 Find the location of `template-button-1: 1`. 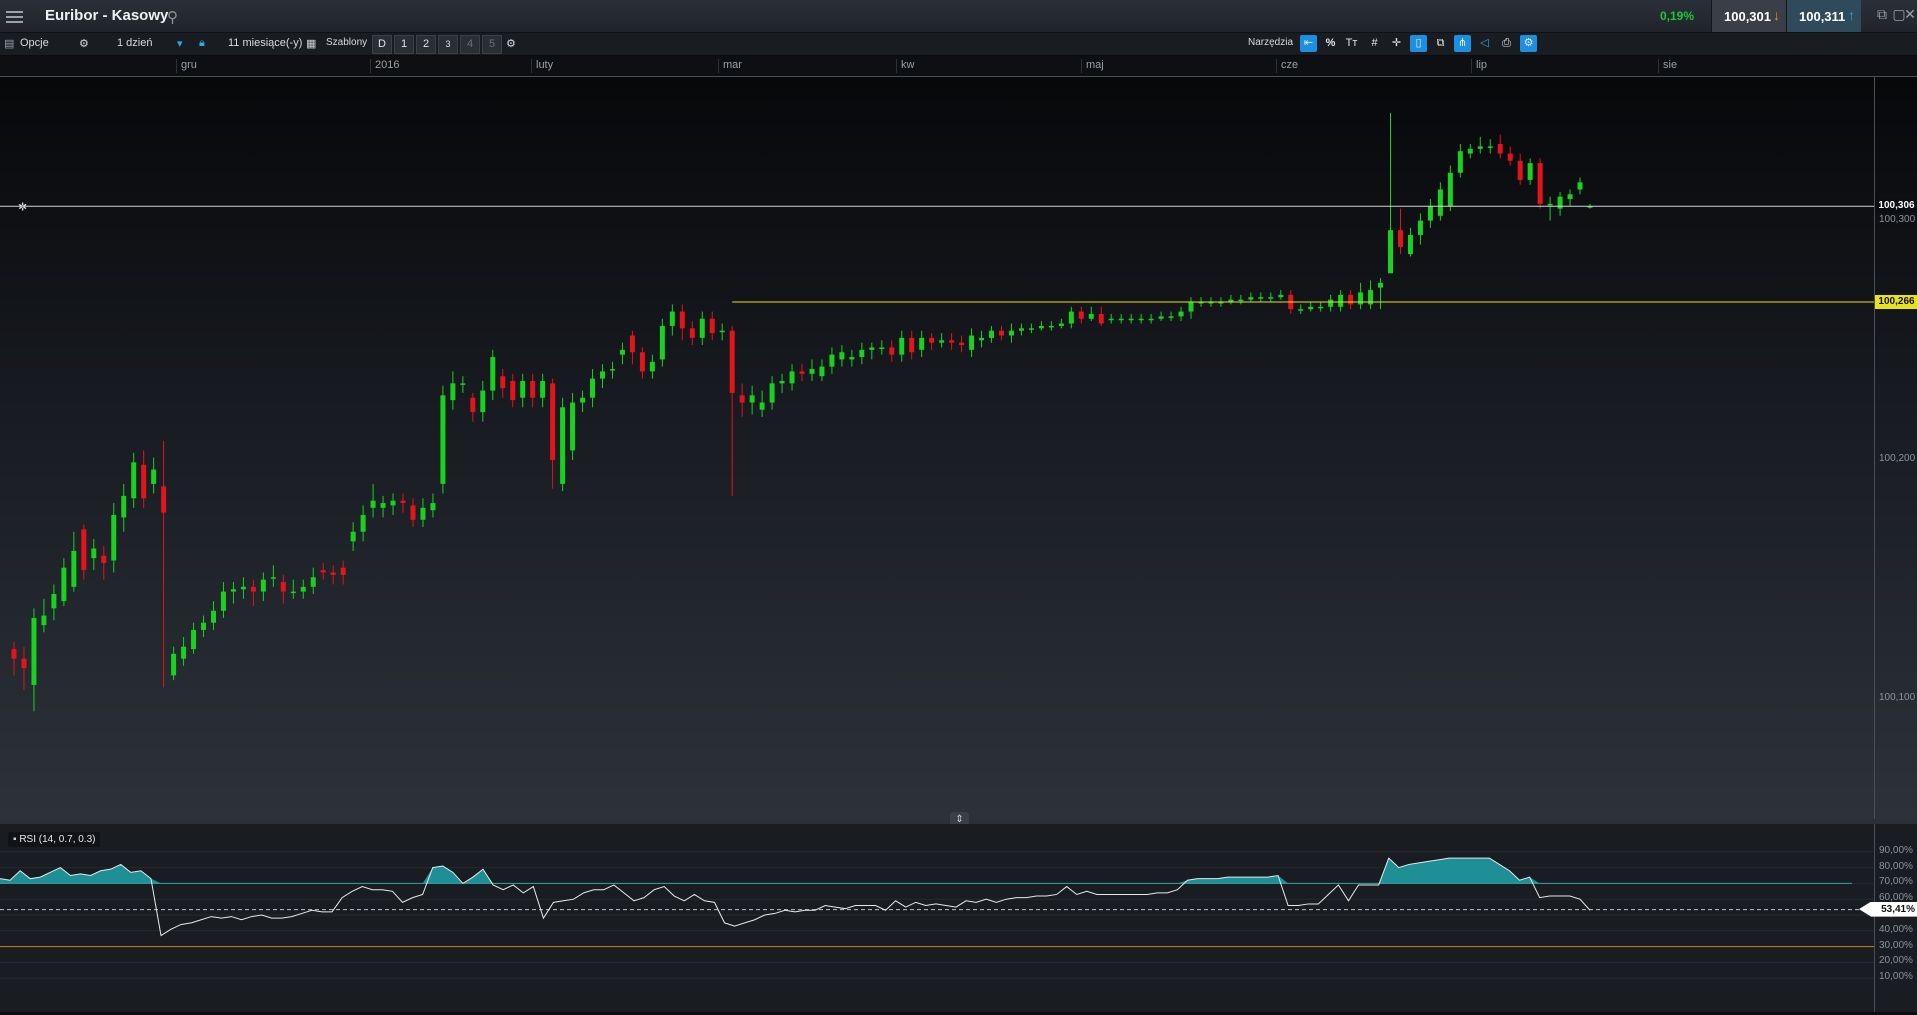

template-button-1: 1 is located at coordinates (404, 44).